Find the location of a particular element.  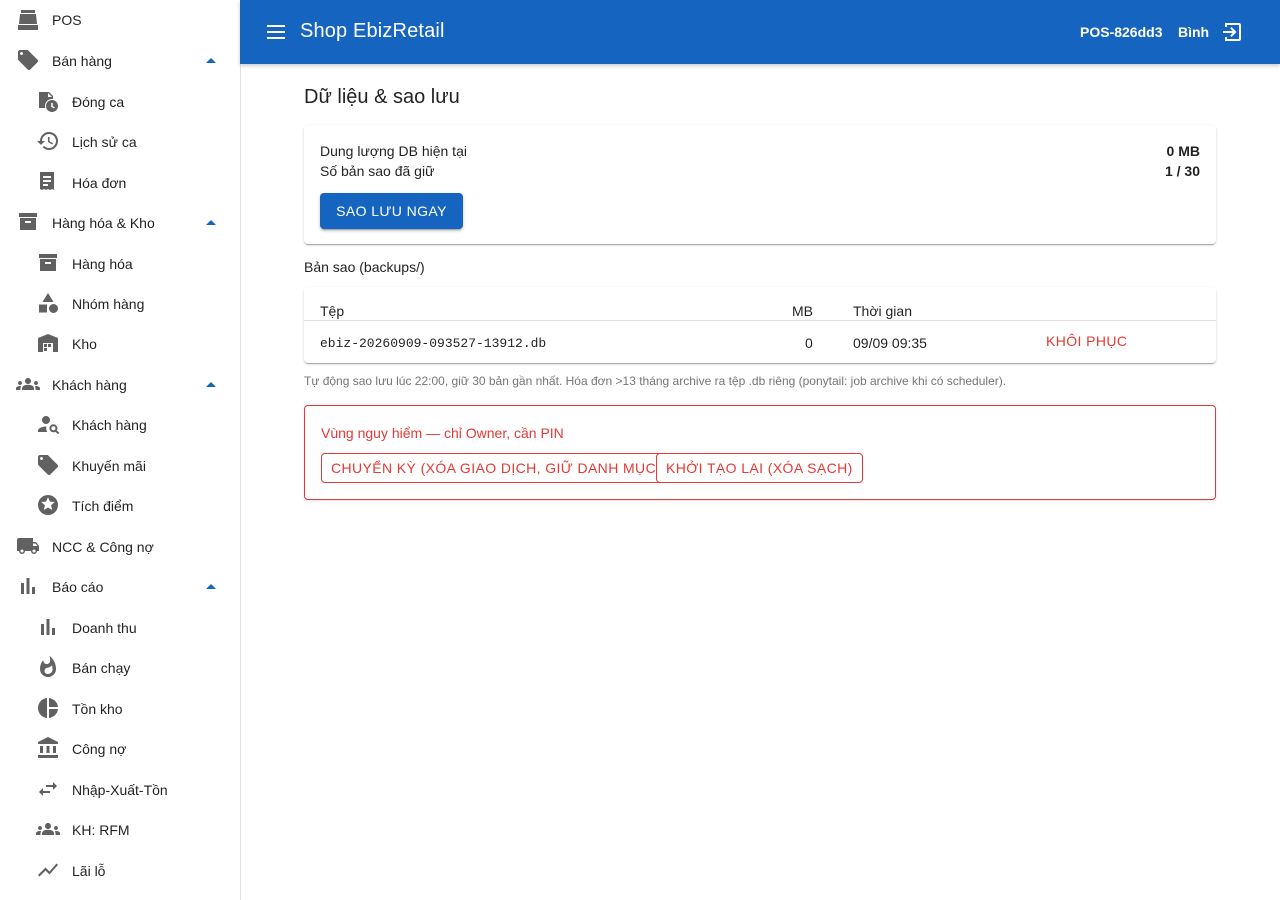

db-size-label: Dung lượng DB hiện tại is located at coordinates (393, 151).